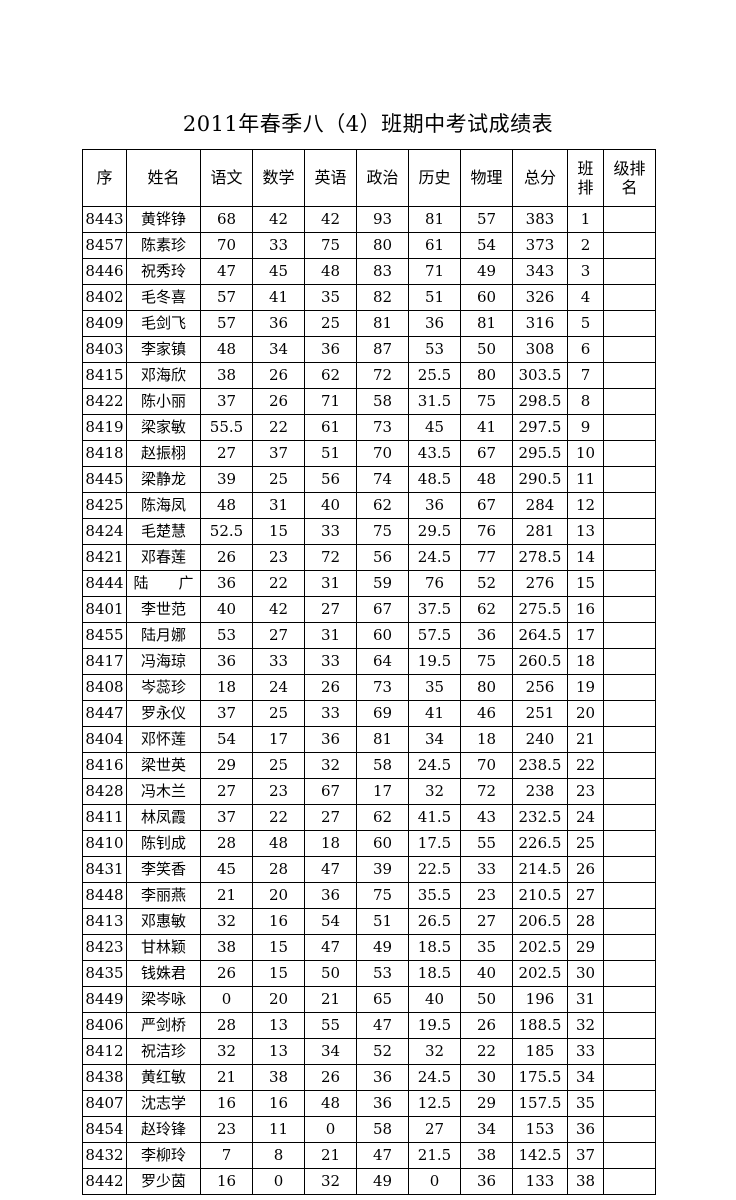  I want to click on cell-eng: 54, so click(330, 921).